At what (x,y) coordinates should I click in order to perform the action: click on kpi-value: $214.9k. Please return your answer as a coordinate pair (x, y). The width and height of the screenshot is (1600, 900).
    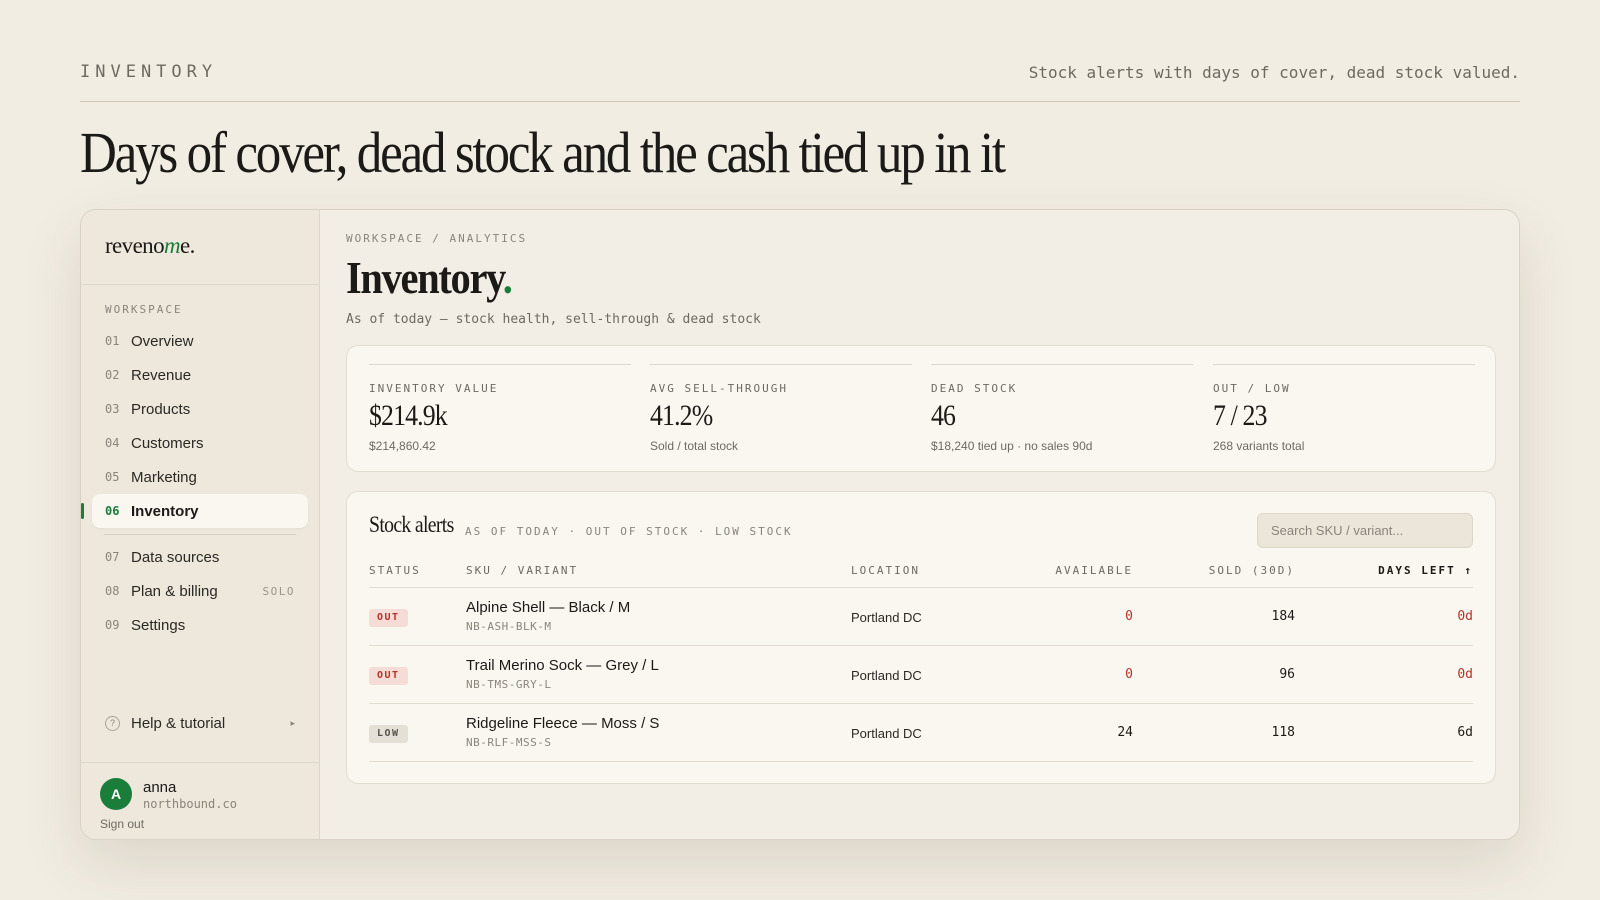
    Looking at the image, I should click on (408, 415).